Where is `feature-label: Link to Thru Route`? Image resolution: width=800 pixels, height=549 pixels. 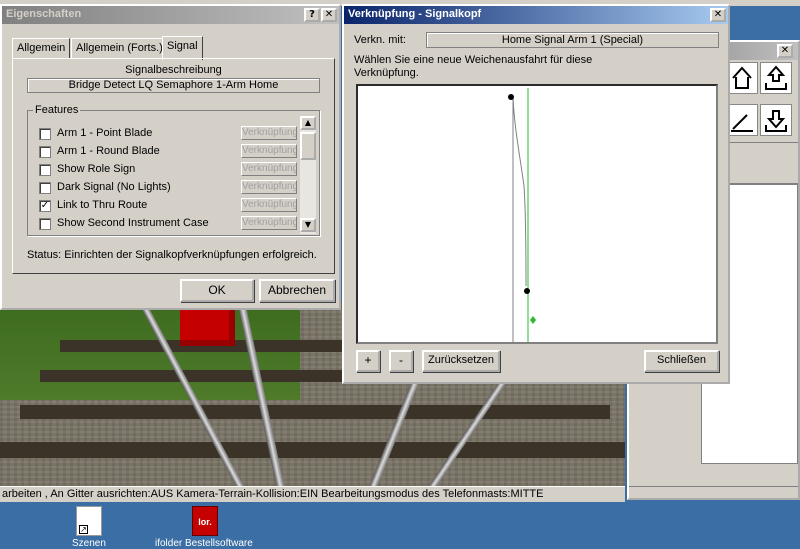 feature-label: Link to Thru Route is located at coordinates (102, 205).